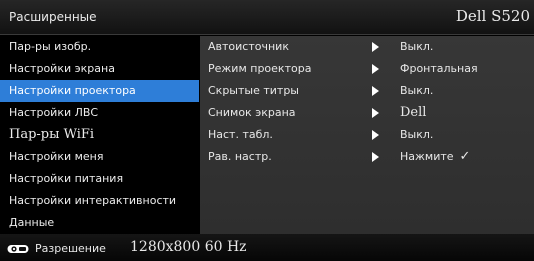 The image size is (534, 261). What do you see at coordinates (99, 69) in the screenshot?
I see `sidebar-item-display-settings: Настройки экрана` at bounding box center [99, 69].